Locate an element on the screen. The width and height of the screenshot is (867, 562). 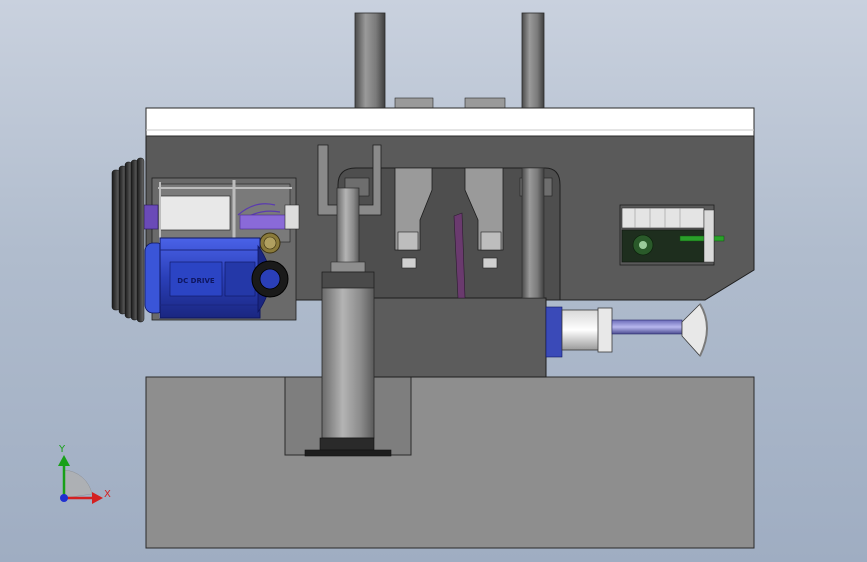
z-axis-dot is located at coordinates (64, 498).